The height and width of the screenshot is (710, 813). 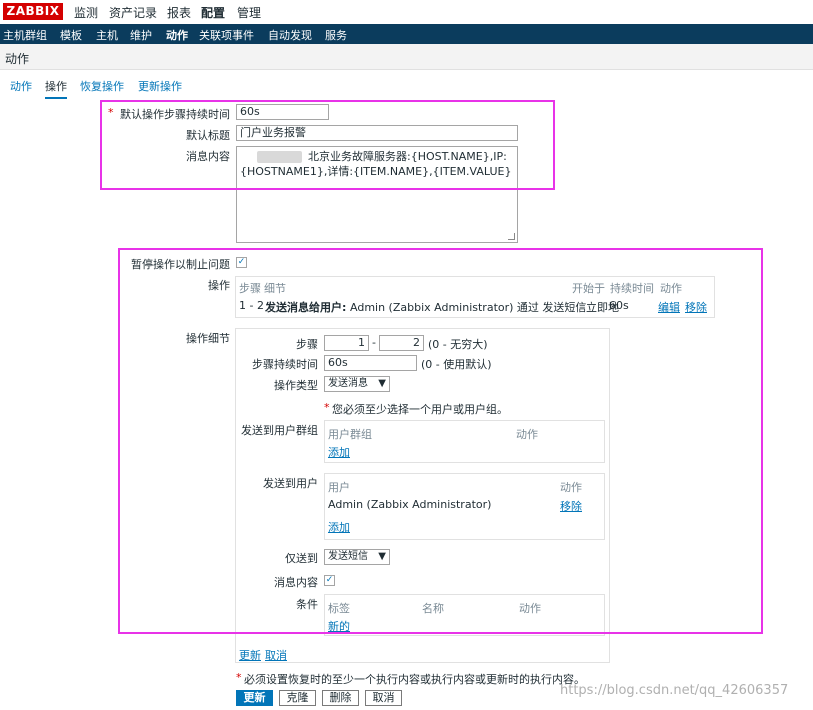 What do you see at coordinates (250, 655) in the screenshot?
I see `update-operation-link: 更新` at bounding box center [250, 655].